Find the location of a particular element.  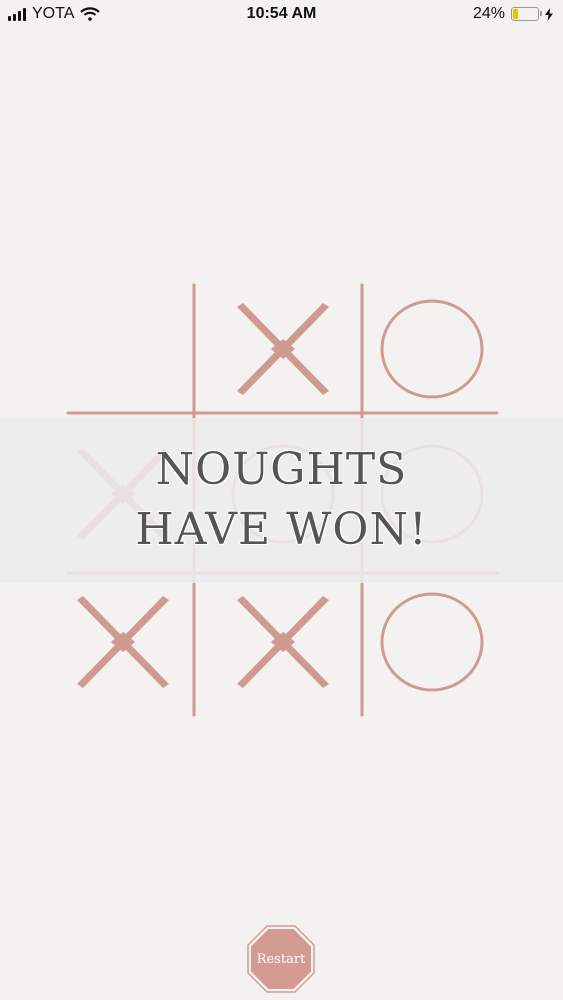

result-line-2: HAVE WON! is located at coordinates (281, 529).